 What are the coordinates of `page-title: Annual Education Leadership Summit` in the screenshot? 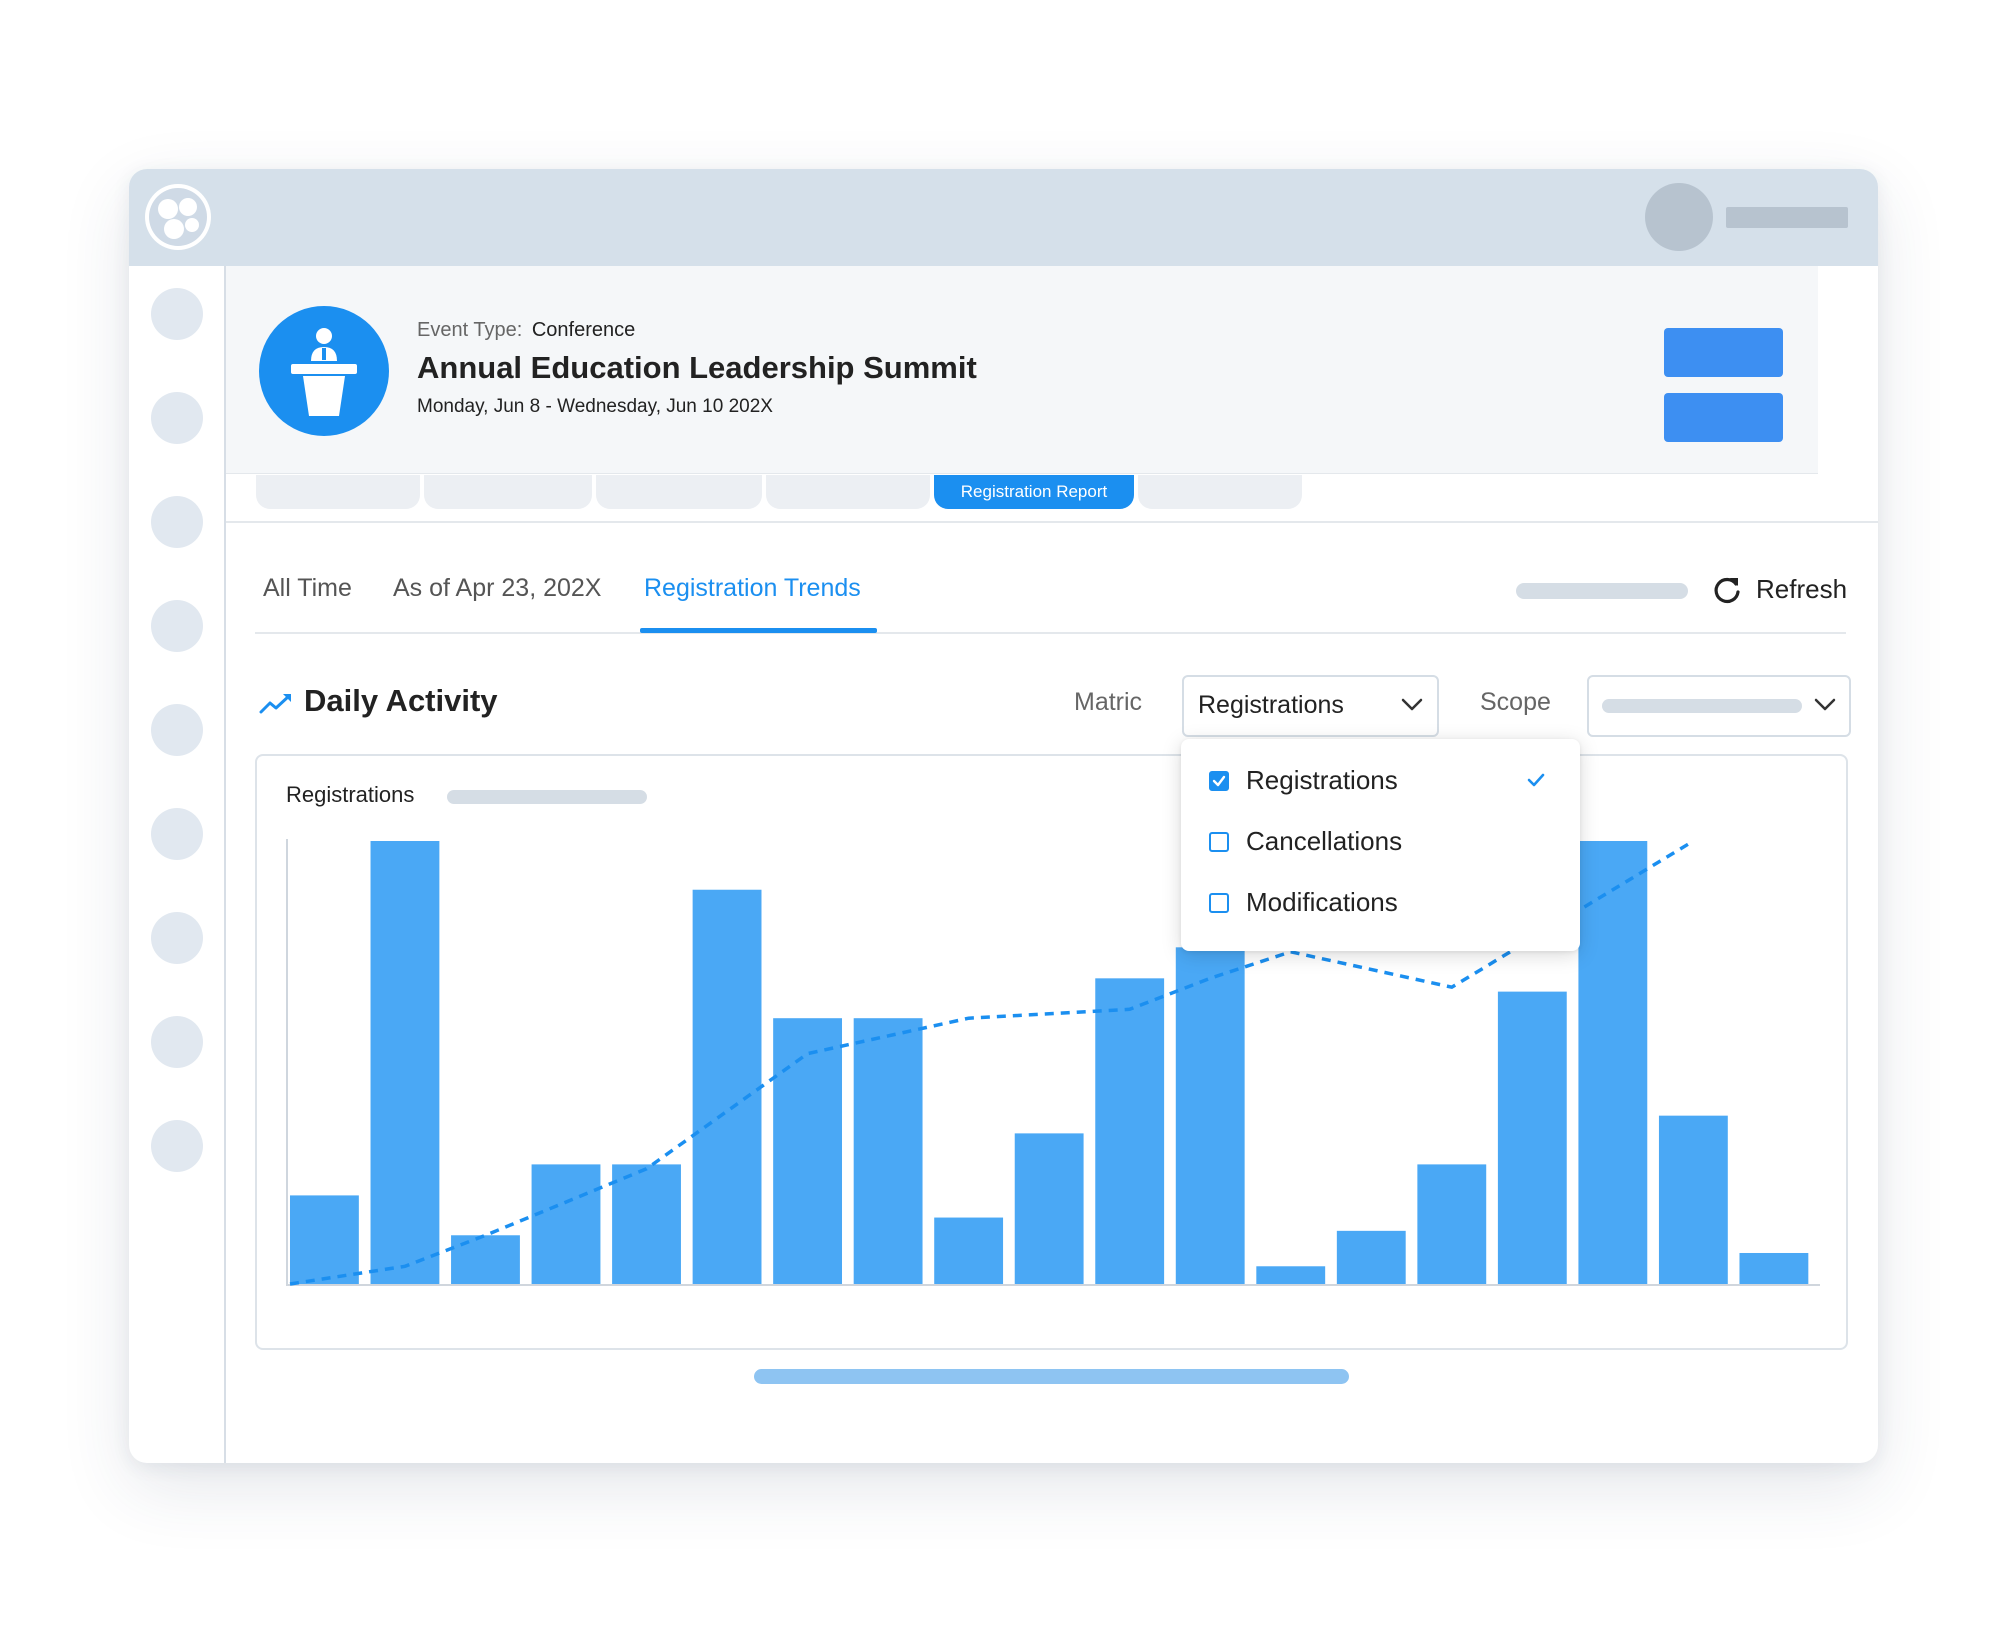 It's located at (697, 367).